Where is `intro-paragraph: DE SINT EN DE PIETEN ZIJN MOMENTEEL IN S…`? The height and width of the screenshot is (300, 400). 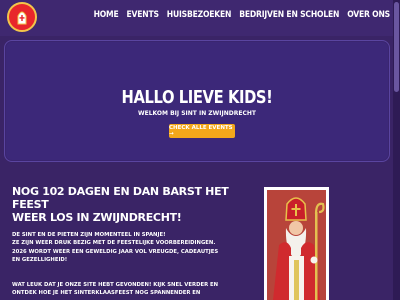
intro-paragraph: DE SINT EN DE PIETEN ZIJN MOMENTEEL IN S… is located at coordinates (128, 248).